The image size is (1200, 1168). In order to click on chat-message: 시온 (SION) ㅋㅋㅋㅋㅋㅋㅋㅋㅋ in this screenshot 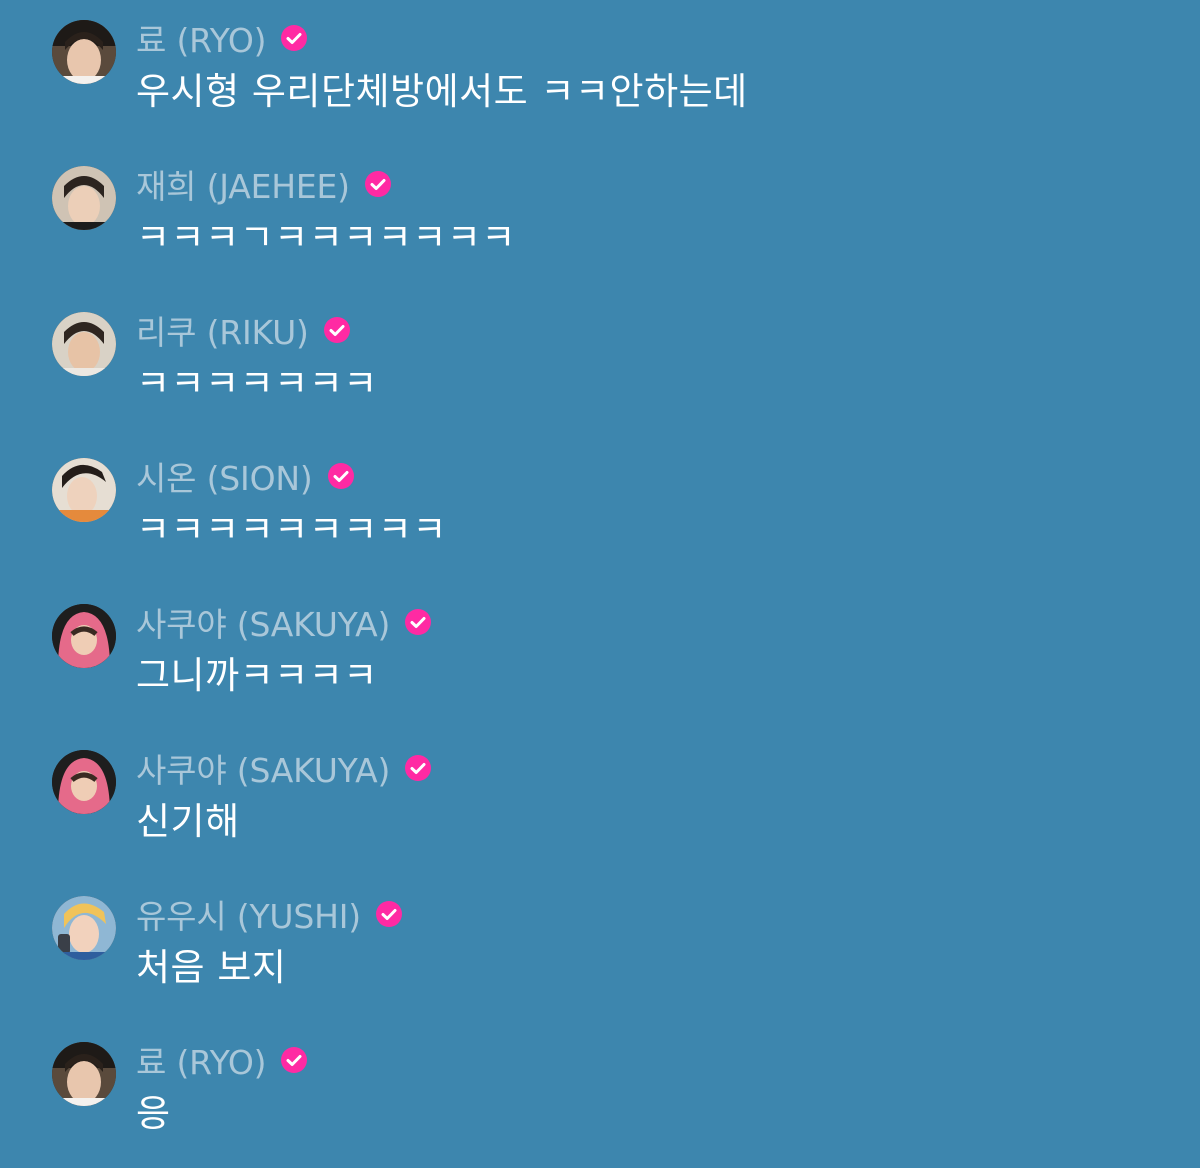, I will do `click(600, 511)`.